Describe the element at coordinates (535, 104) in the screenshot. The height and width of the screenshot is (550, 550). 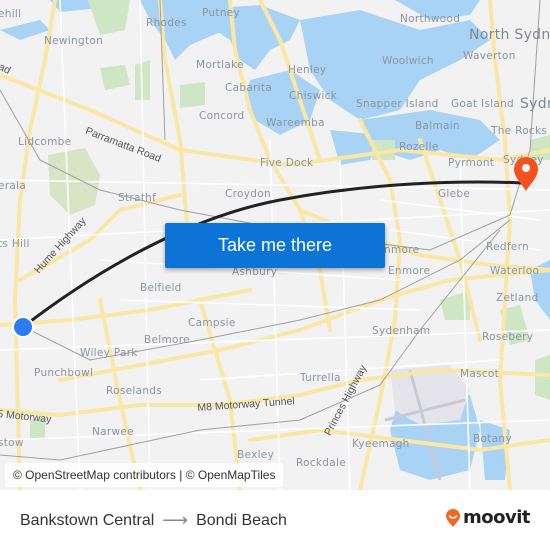
I see `map-label: Sydn` at that location.